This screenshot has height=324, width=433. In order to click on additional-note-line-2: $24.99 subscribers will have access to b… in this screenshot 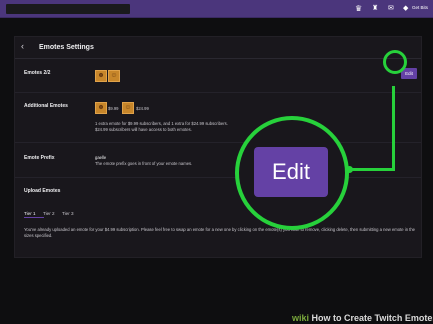, I will do `click(143, 129)`.